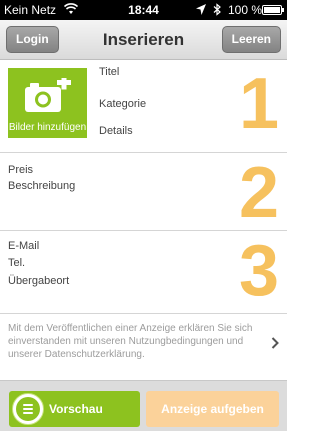 The width and height of the screenshot is (320, 431). What do you see at coordinates (48, 95) in the screenshot?
I see `camera-add-icon` at bounding box center [48, 95].